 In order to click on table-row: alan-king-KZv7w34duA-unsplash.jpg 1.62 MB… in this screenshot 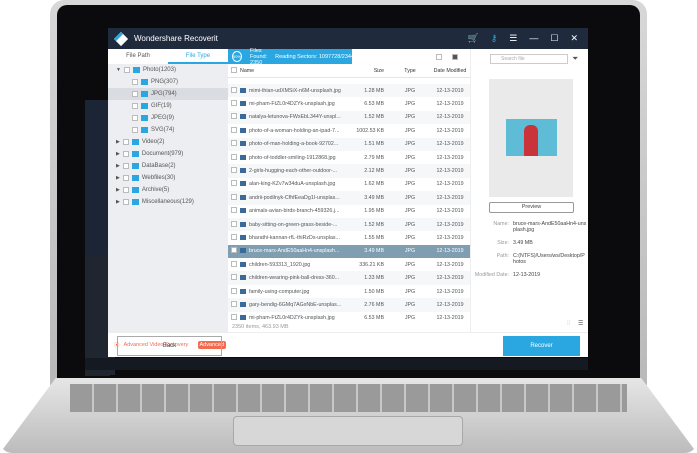, I will do `click(349, 184)`.